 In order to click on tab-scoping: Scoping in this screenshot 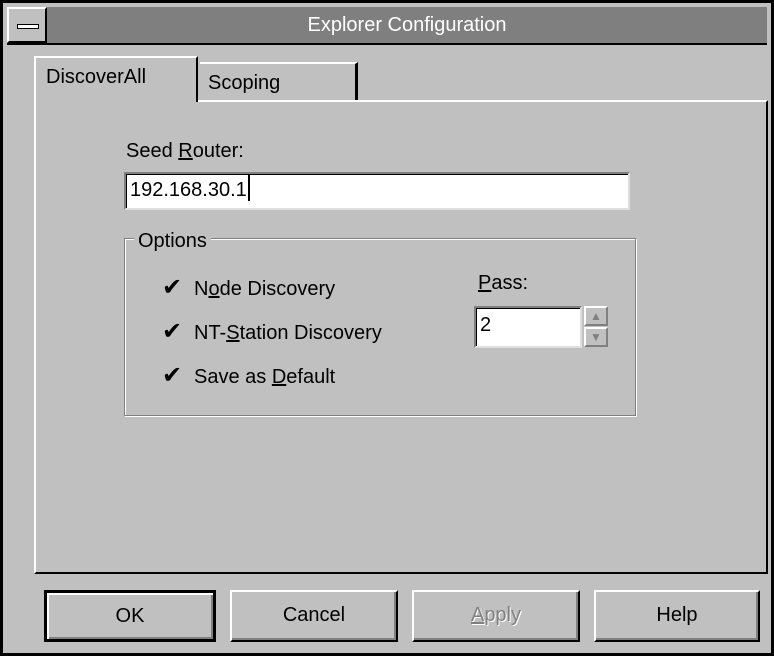, I will do `click(279, 82)`.